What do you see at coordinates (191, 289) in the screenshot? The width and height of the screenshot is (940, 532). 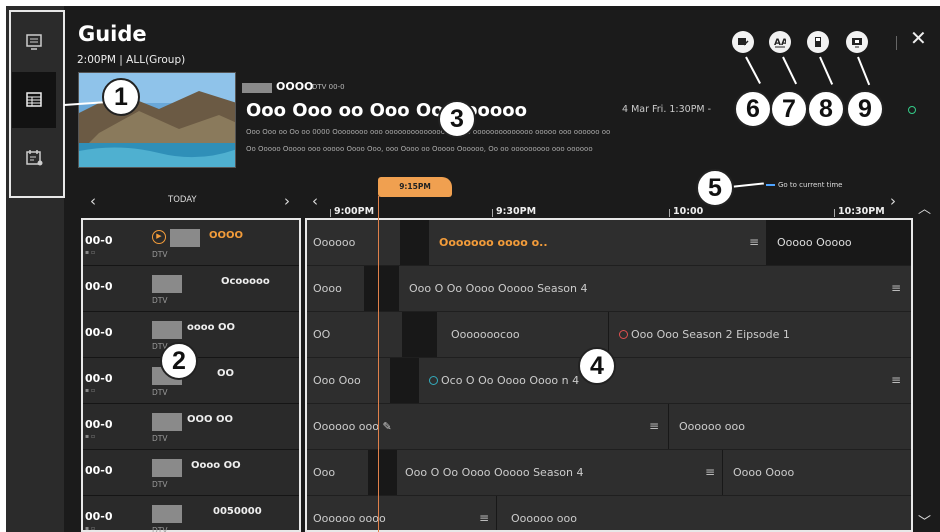 I see `channel-row: 00-0 Ocooooo DTV` at bounding box center [191, 289].